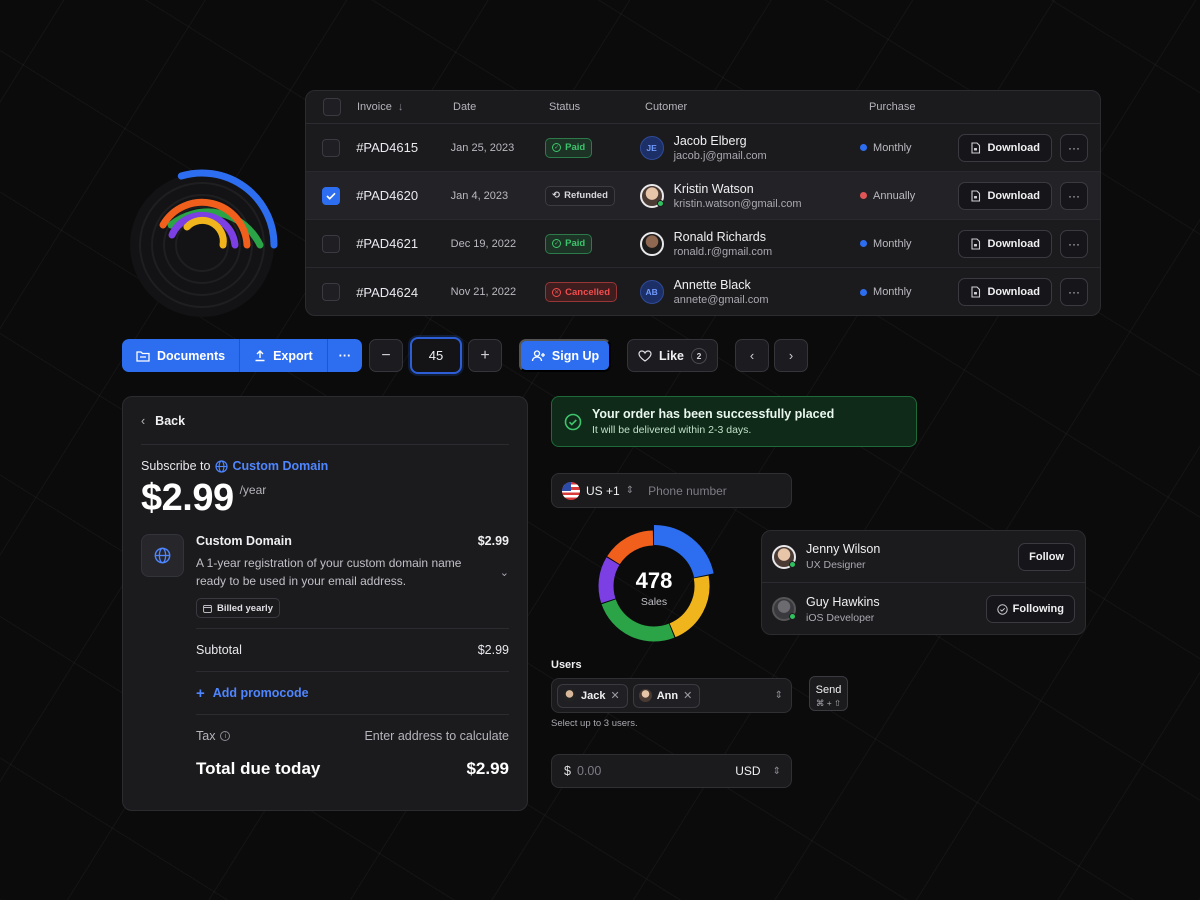 Image resolution: width=1200 pixels, height=900 pixels. What do you see at coordinates (671, 771) in the screenshot?
I see `amount-input: $ 0.00 USD ⇕` at bounding box center [671, 771].